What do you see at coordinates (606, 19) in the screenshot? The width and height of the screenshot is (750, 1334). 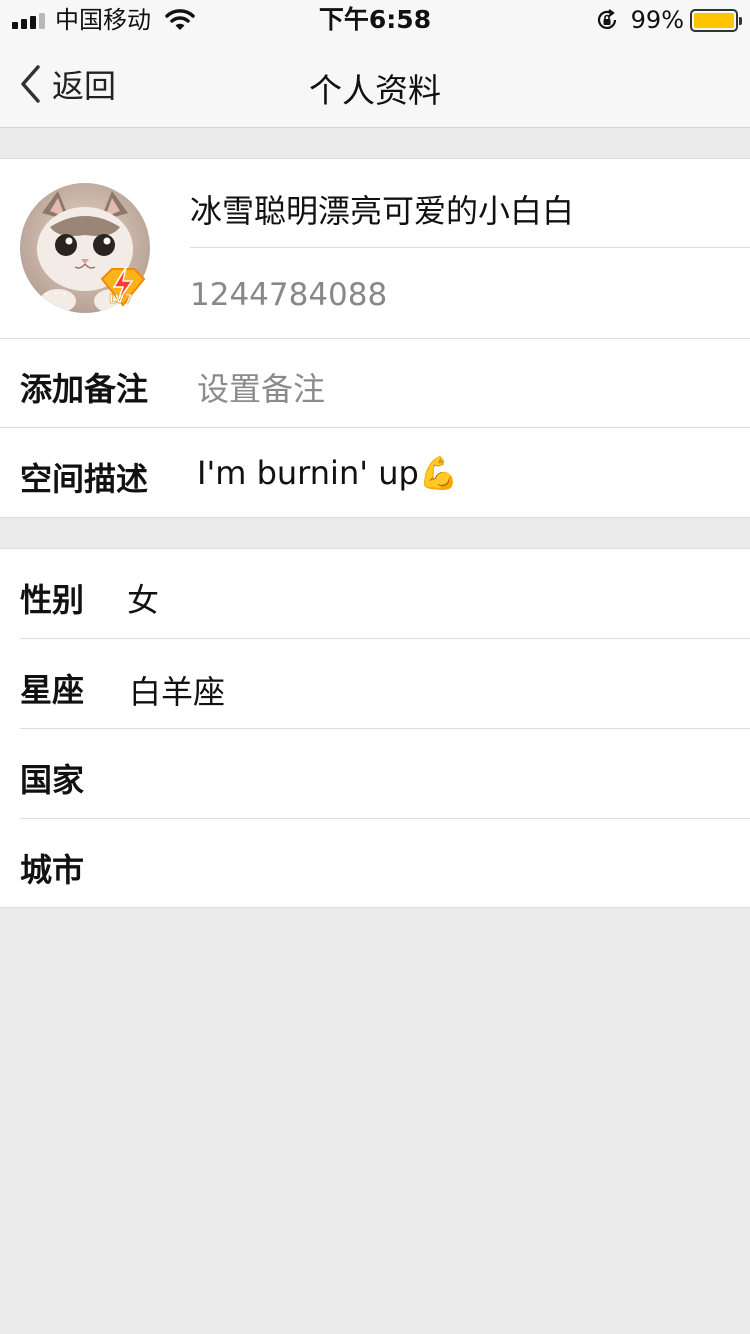 I see `rotation-lock-icon` at bounding box center [606, 19].